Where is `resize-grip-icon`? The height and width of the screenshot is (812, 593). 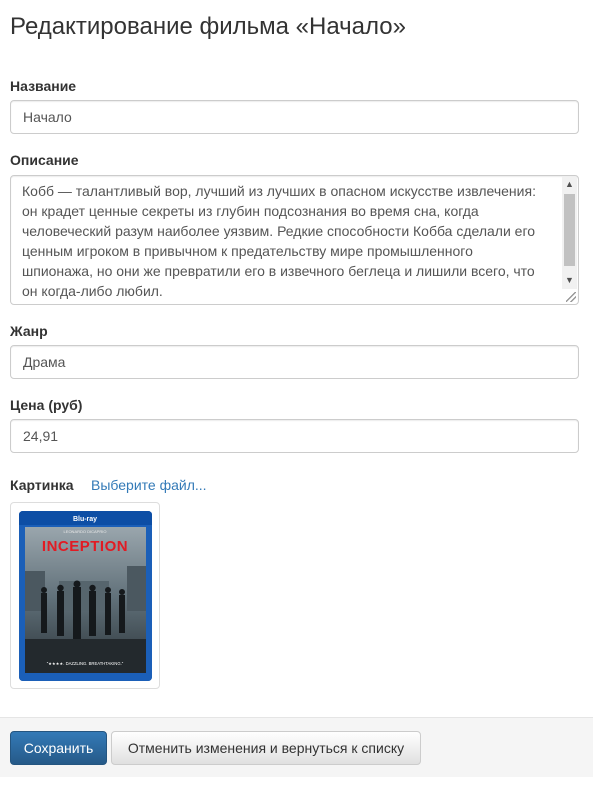 resize-grip-icon is located at coordinates (571, 297).